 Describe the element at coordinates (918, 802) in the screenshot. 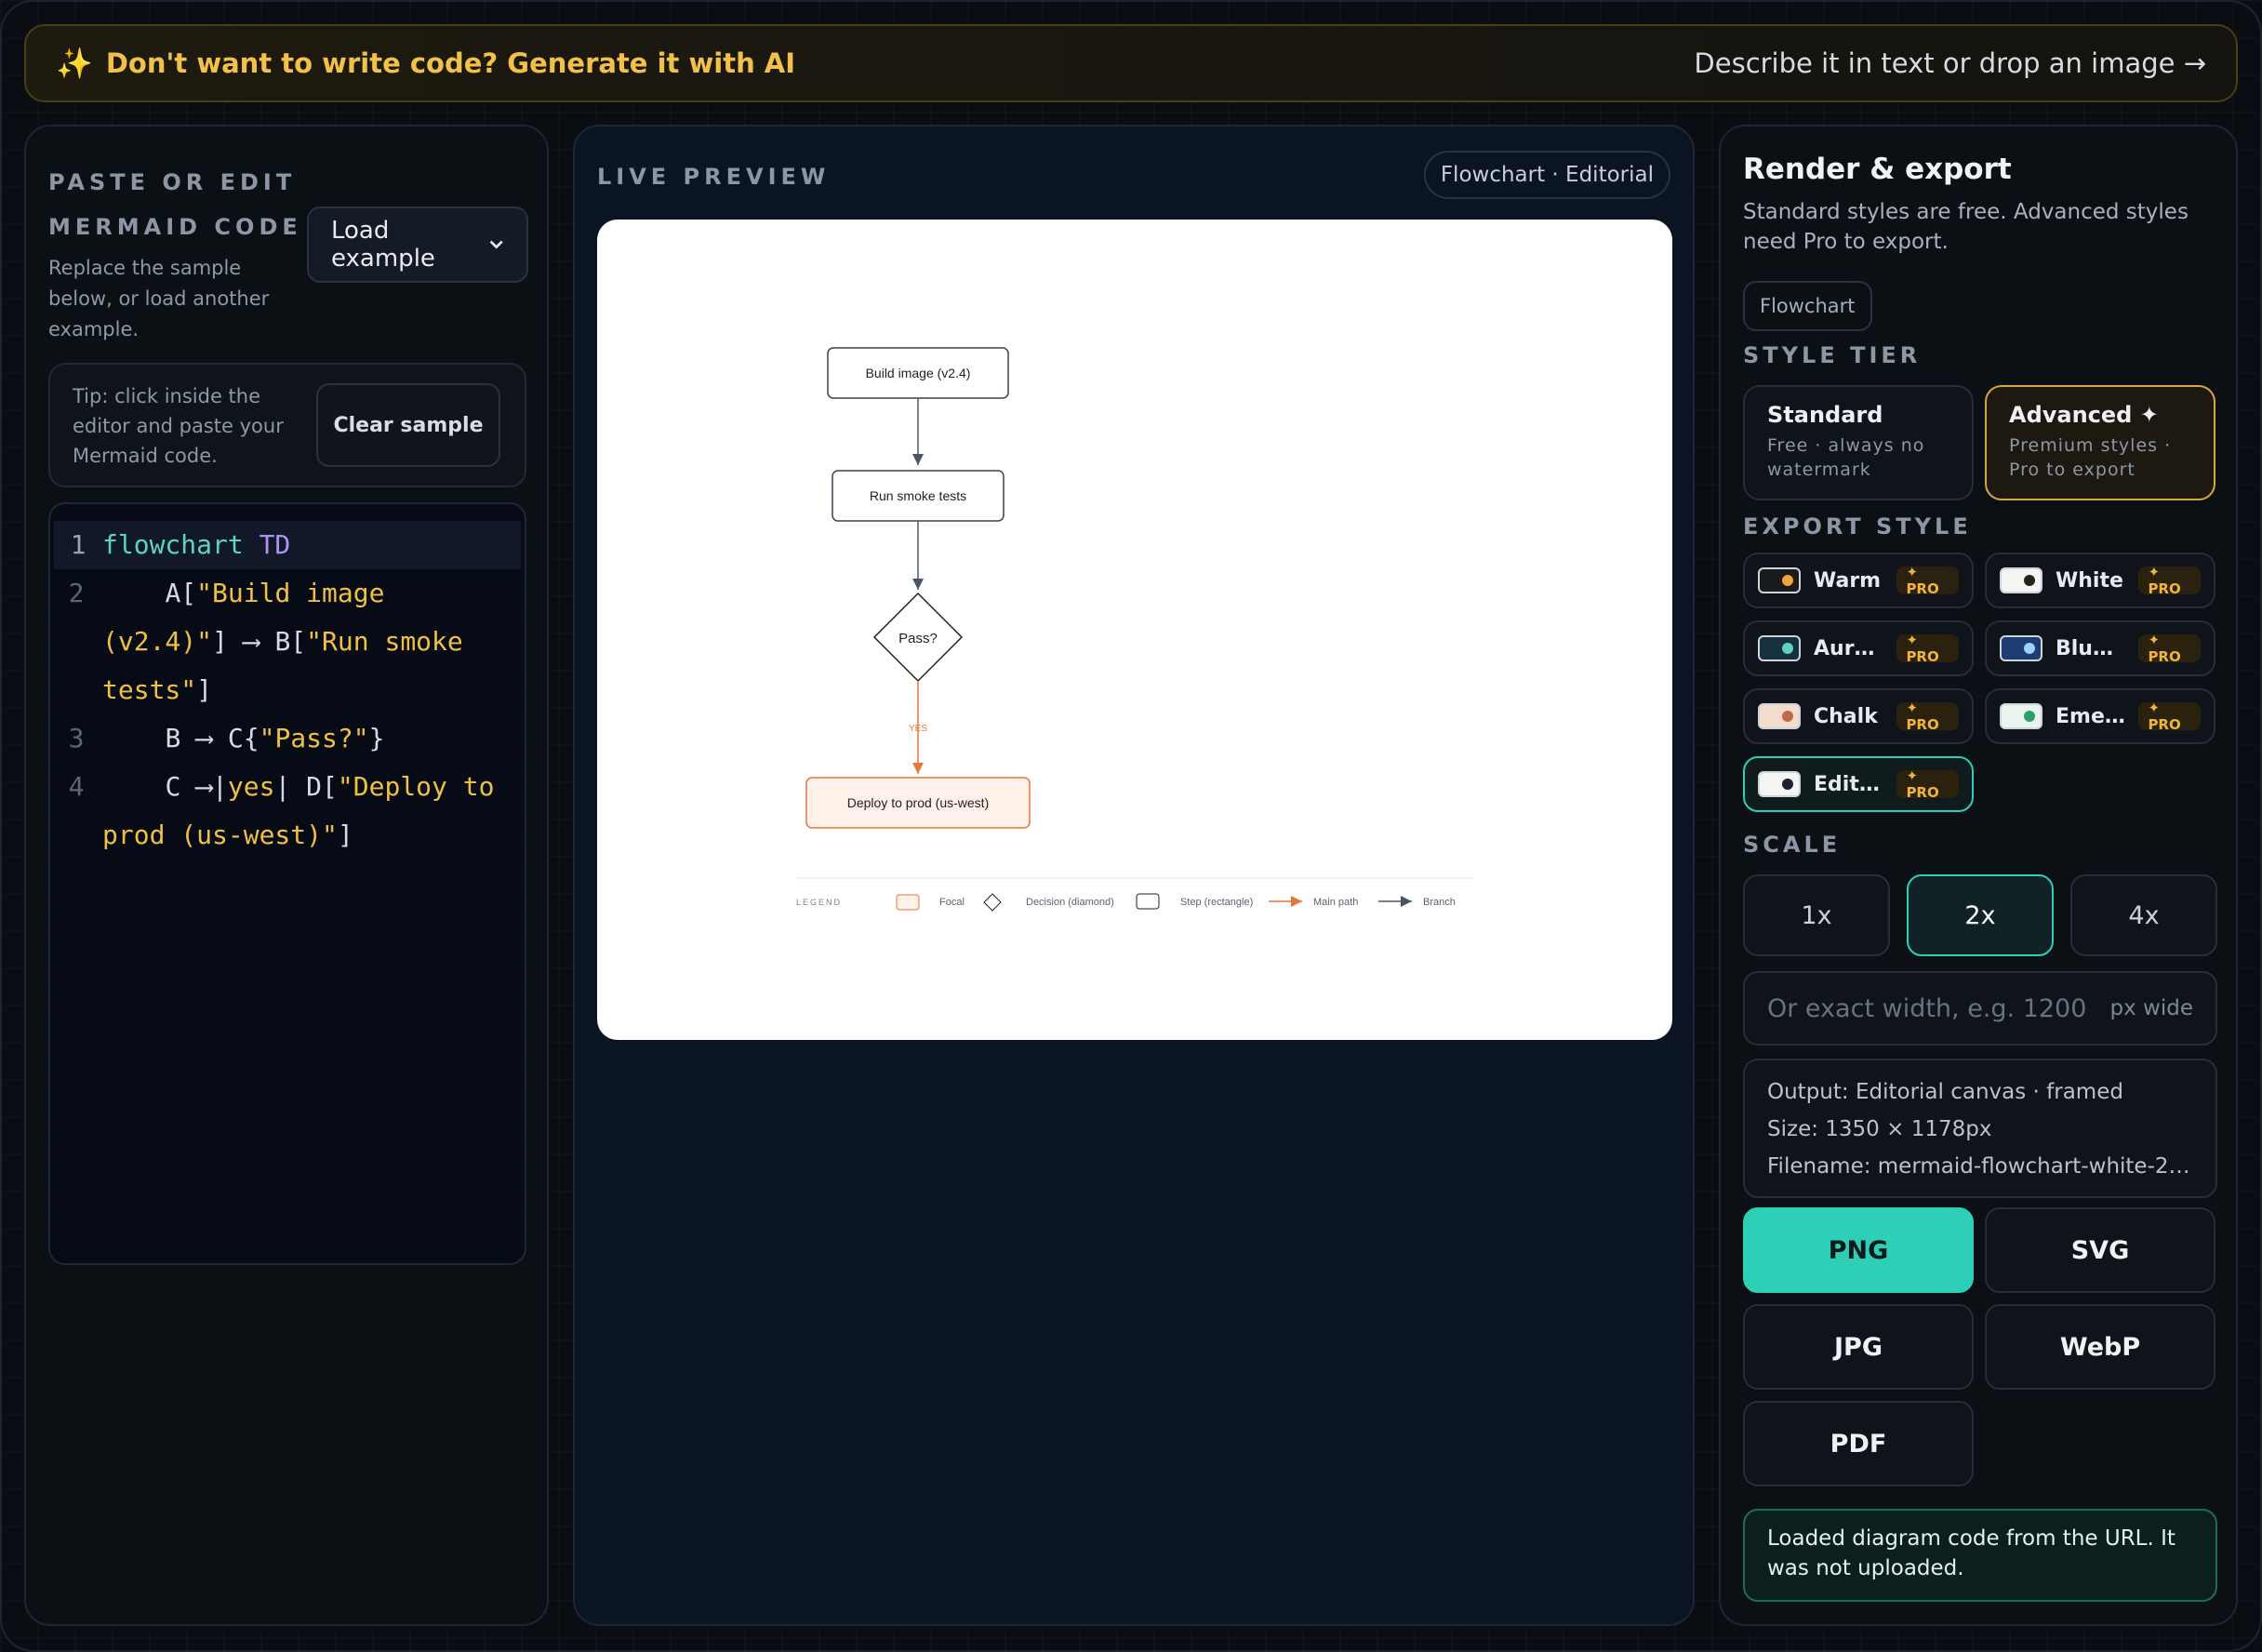

I see `node-deploy-label: Deploy to prod (us-west)` at that location.